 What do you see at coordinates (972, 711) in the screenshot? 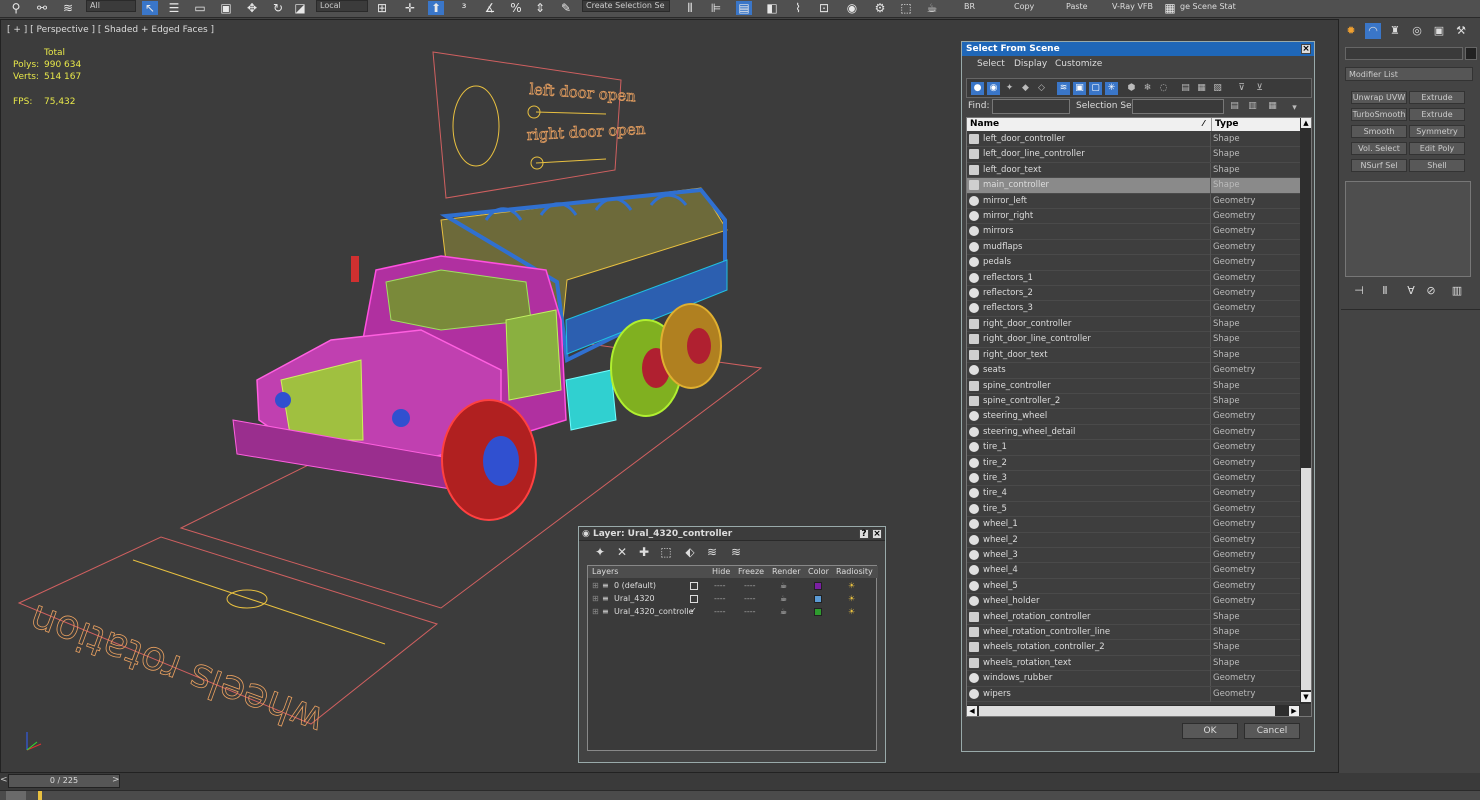
I see `scroll-left-icon: ◀` at bounding box center [972, 711].